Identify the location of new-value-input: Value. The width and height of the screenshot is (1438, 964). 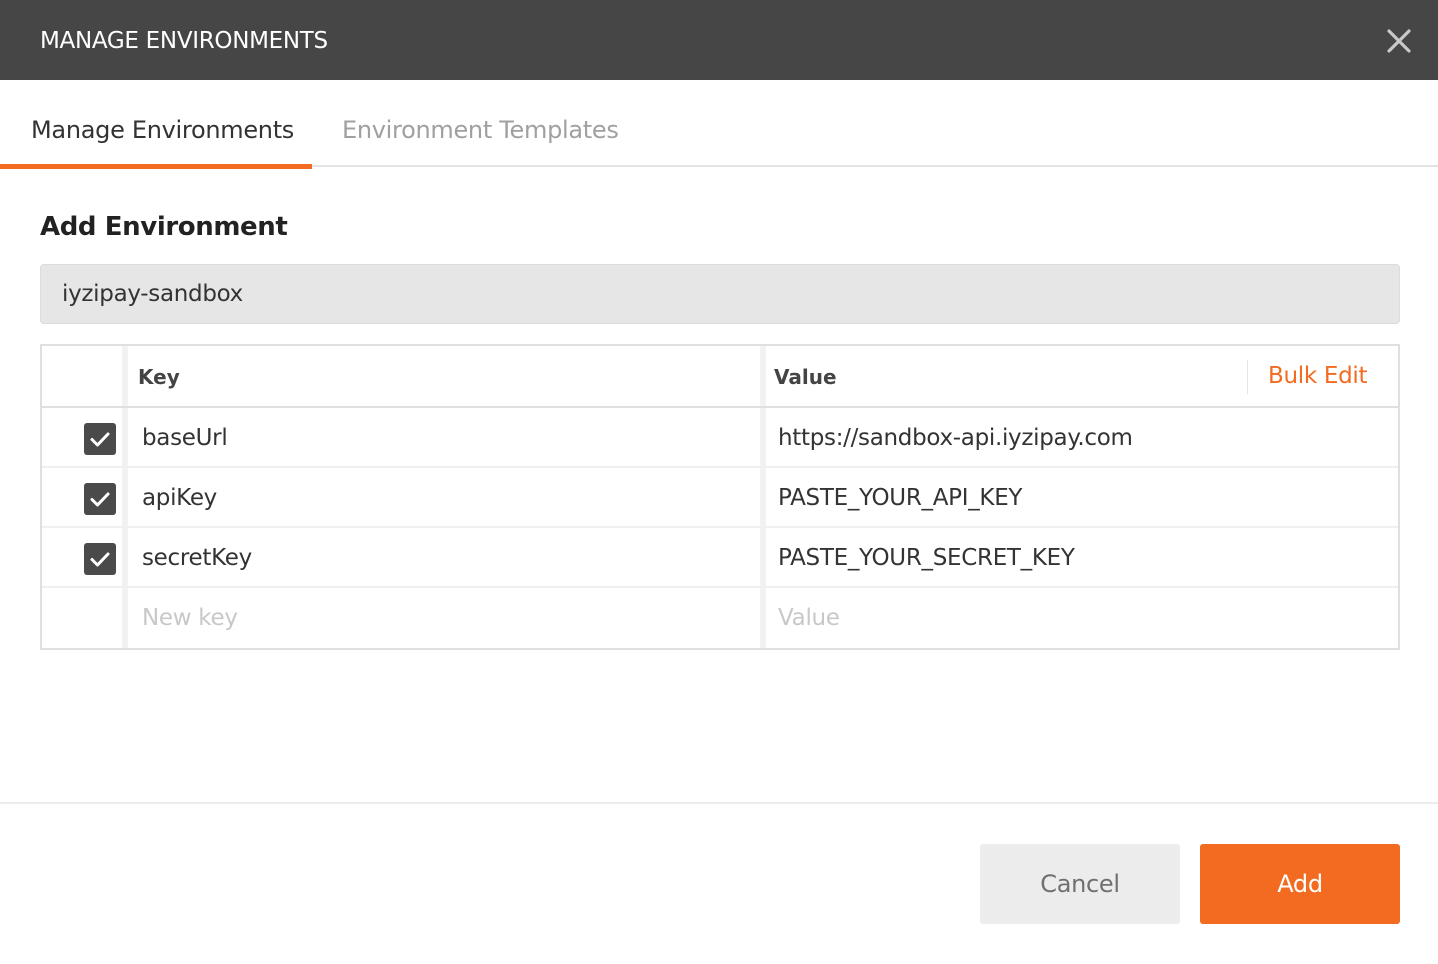
(809, 618).